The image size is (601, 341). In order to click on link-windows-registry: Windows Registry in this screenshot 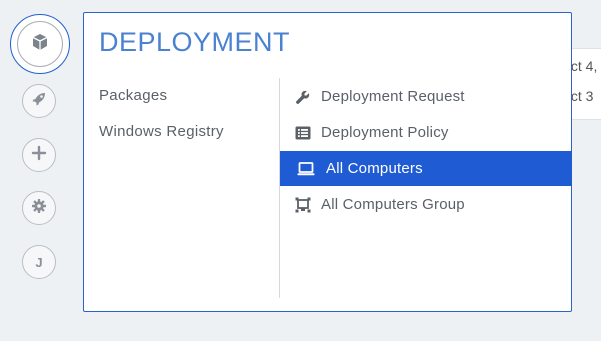, I will do `click(161, 131)`.